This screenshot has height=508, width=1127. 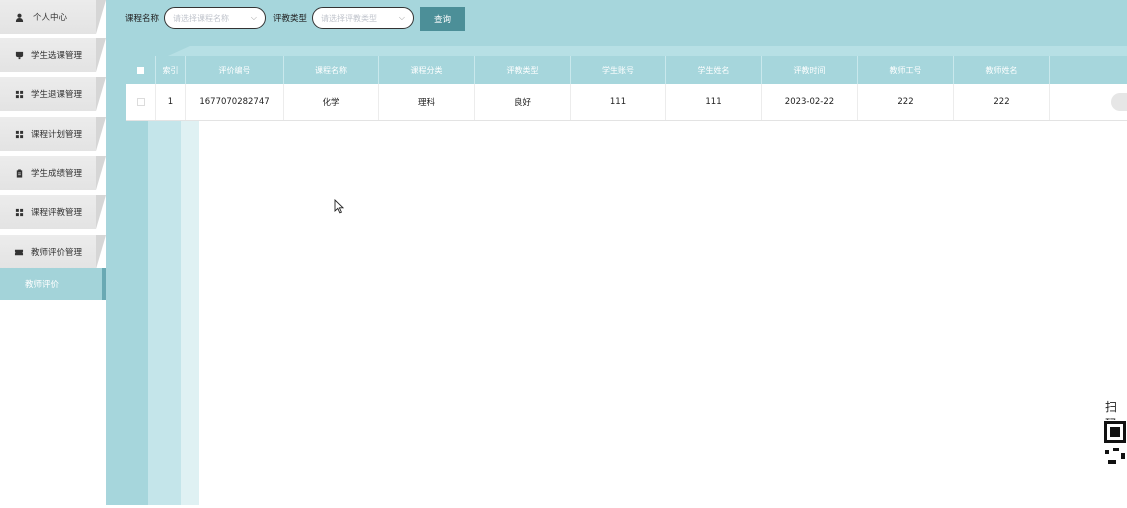 What do you see at coordinates (906, 70) in the screenshot?
I see `col-teacher-id: 教师工号` at bounding box center [906, 70].